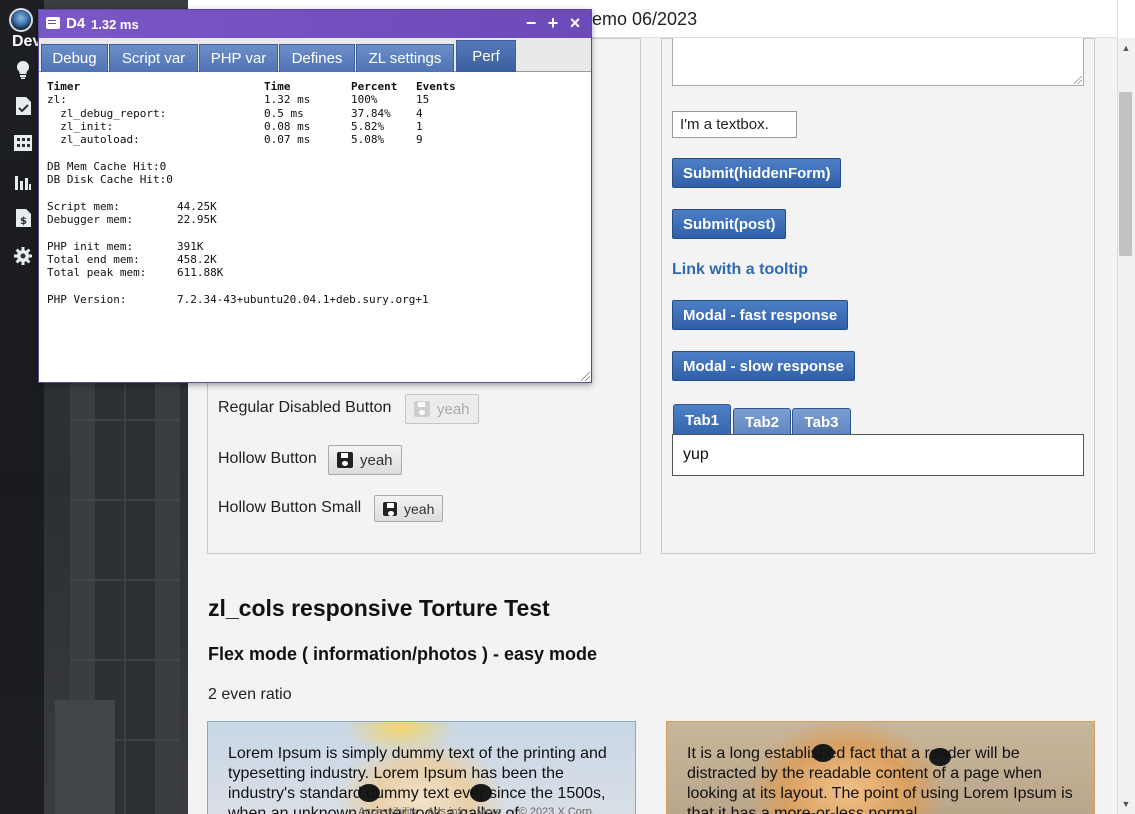  Describe the element at coordinates (531, 23) in the screenshot. I see `minimize-icon: −` at that location.